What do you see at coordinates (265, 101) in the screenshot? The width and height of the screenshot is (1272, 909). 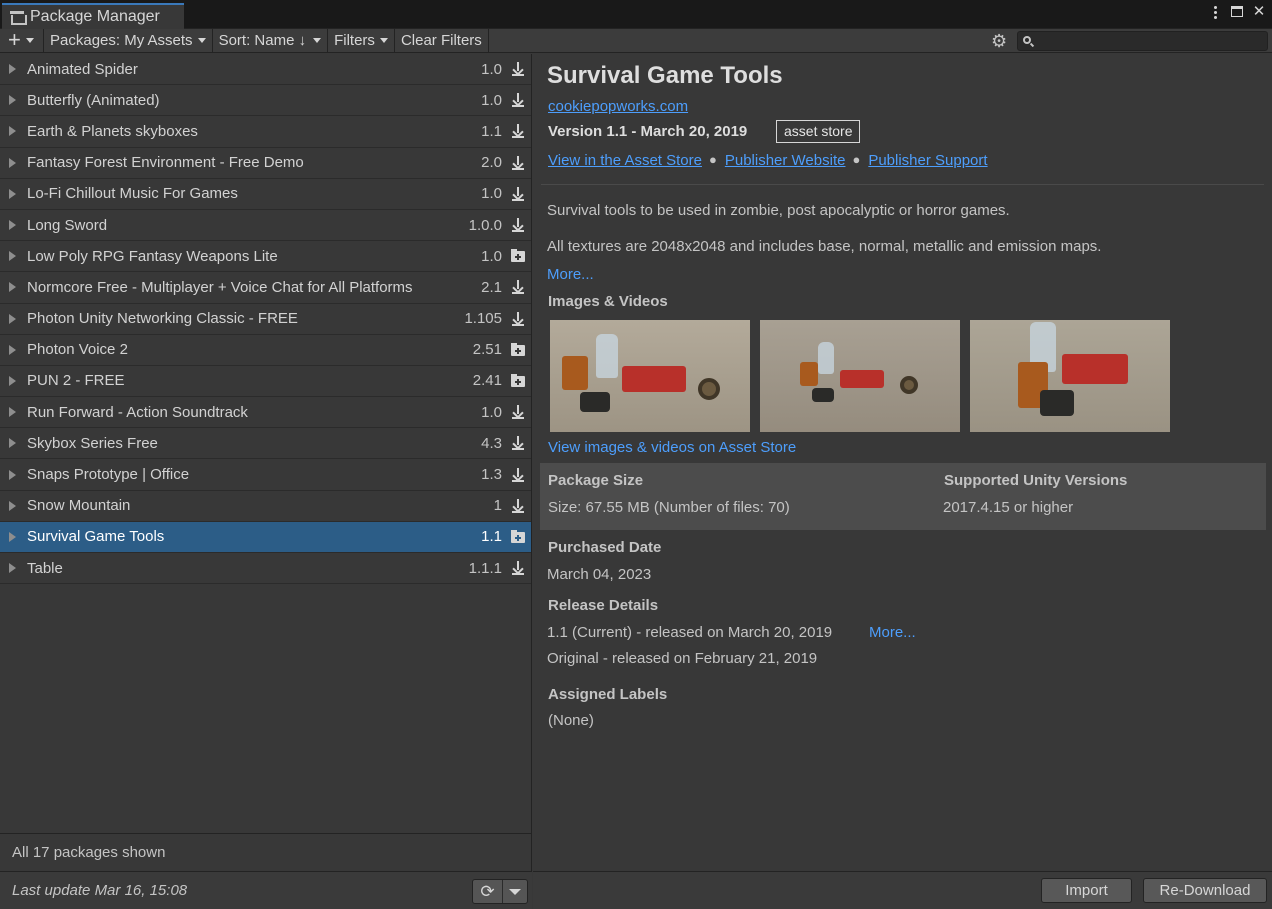 I see `package-row: Butterfly (Animated) 1.0` at bounding box center [265, 101].